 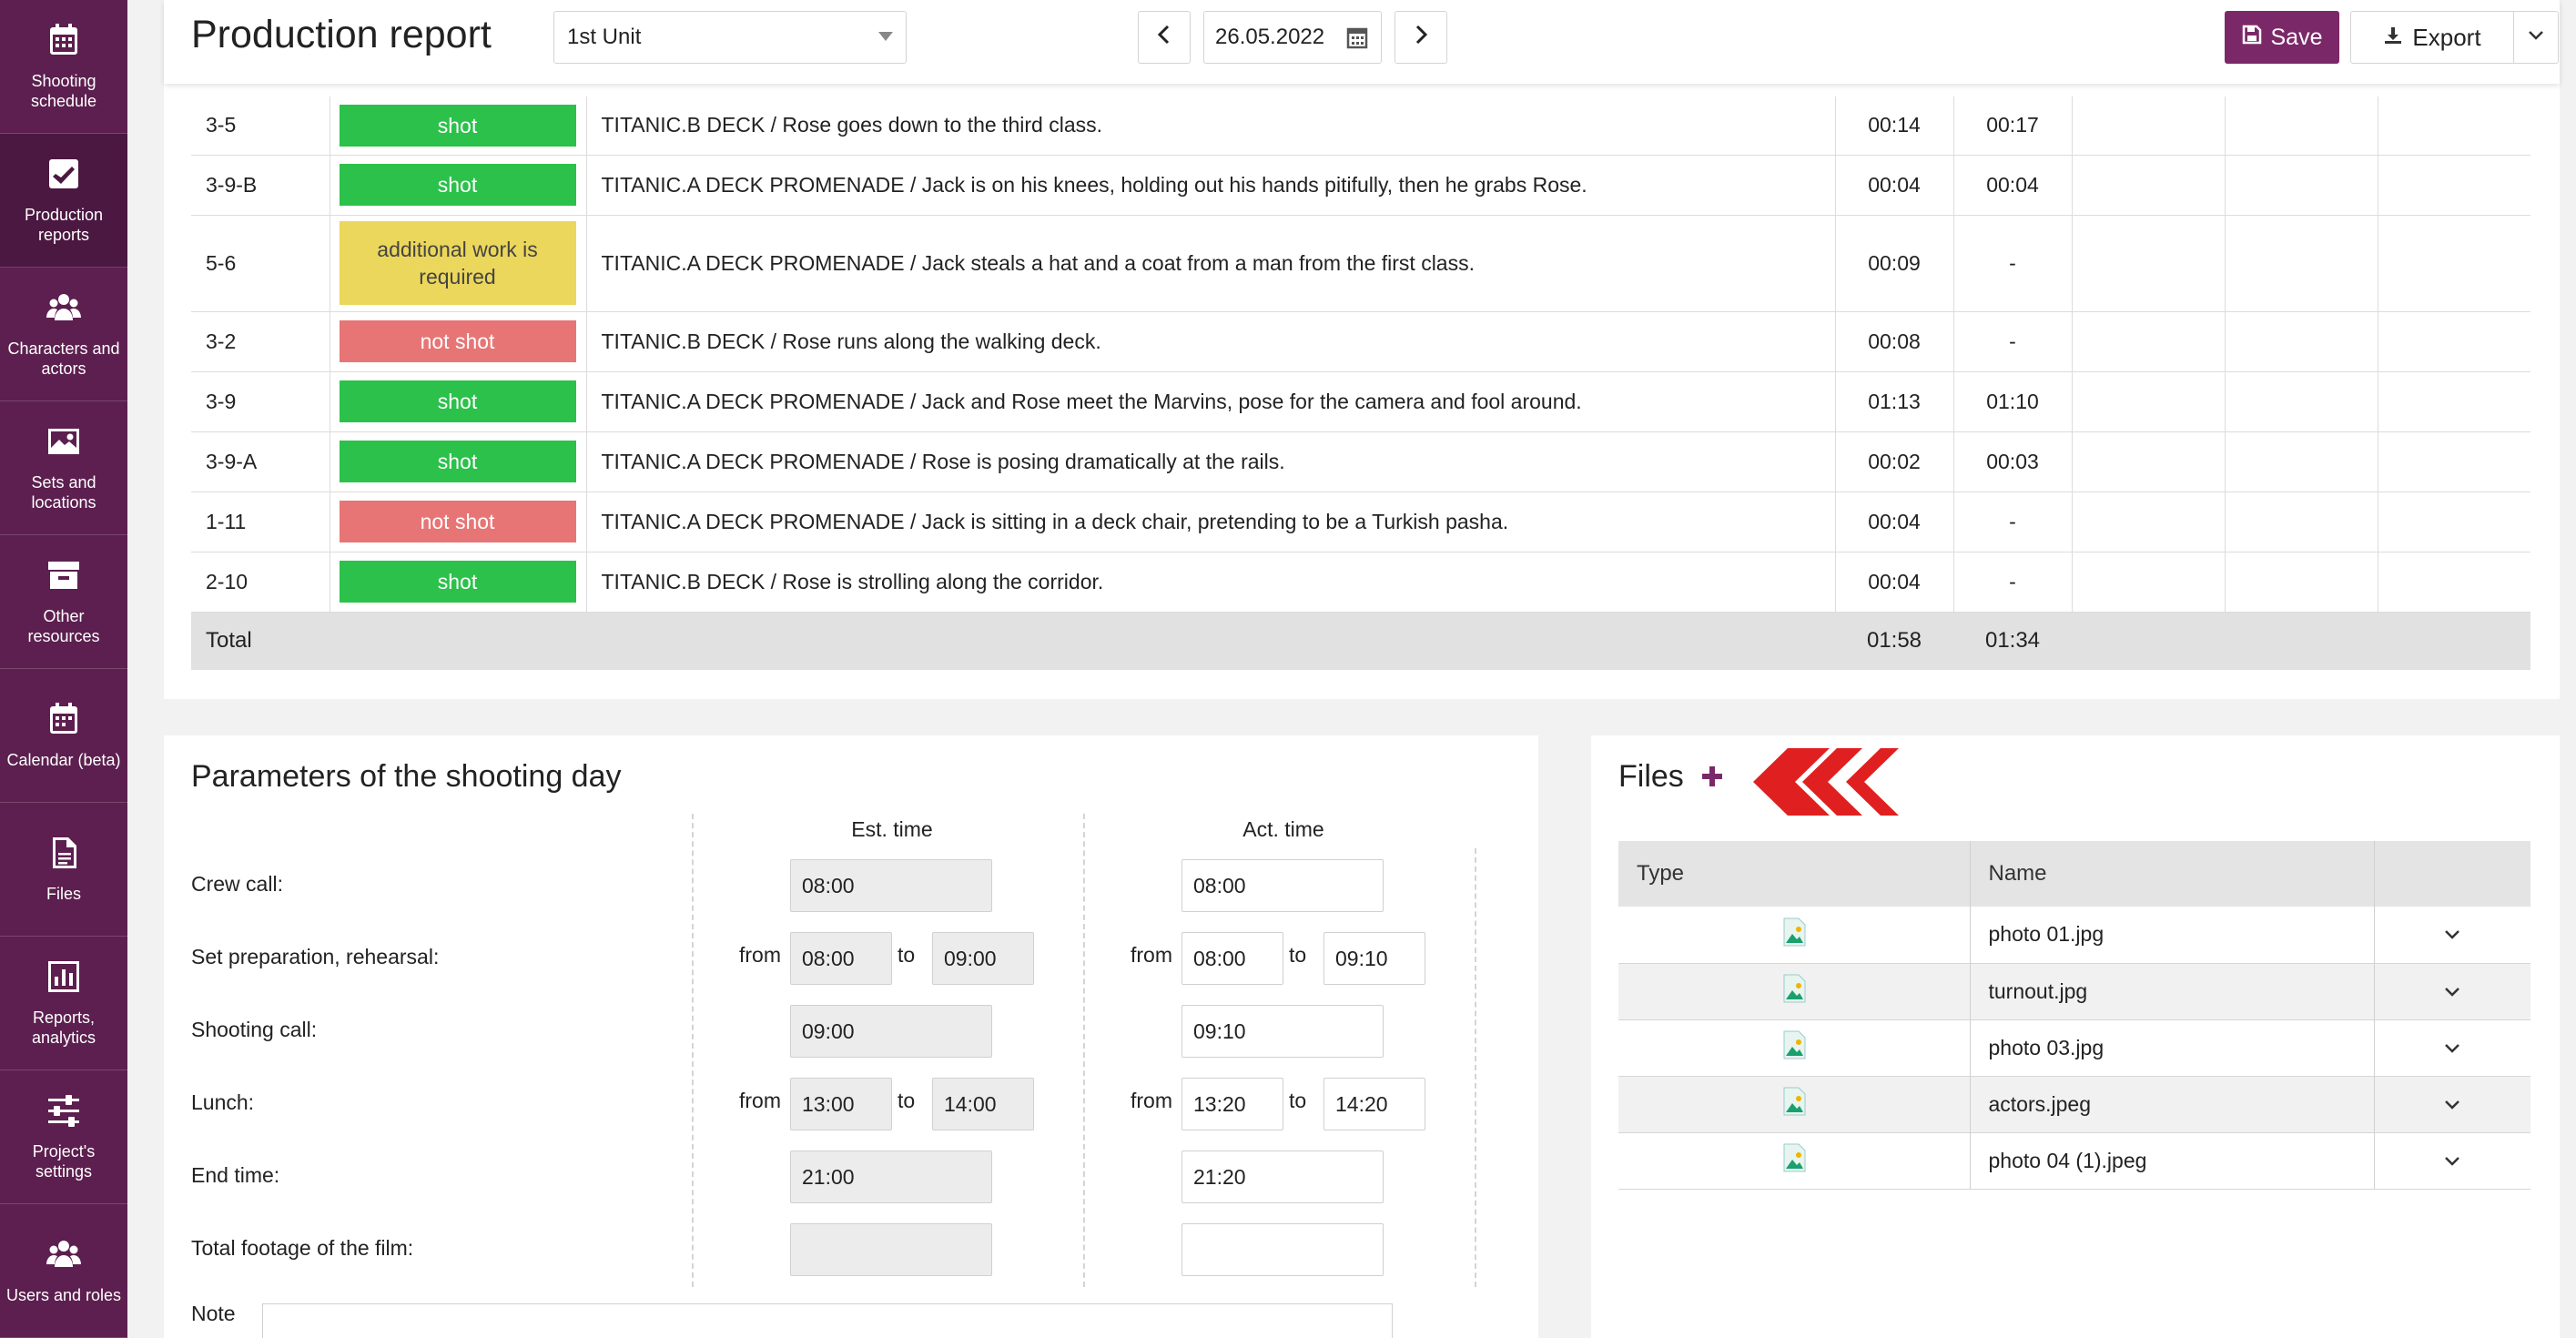 What do you see at coordinates (1283, 1250) in the screenshot?
I see `total-footage-act-input` at bounding box center [1283, 1250].